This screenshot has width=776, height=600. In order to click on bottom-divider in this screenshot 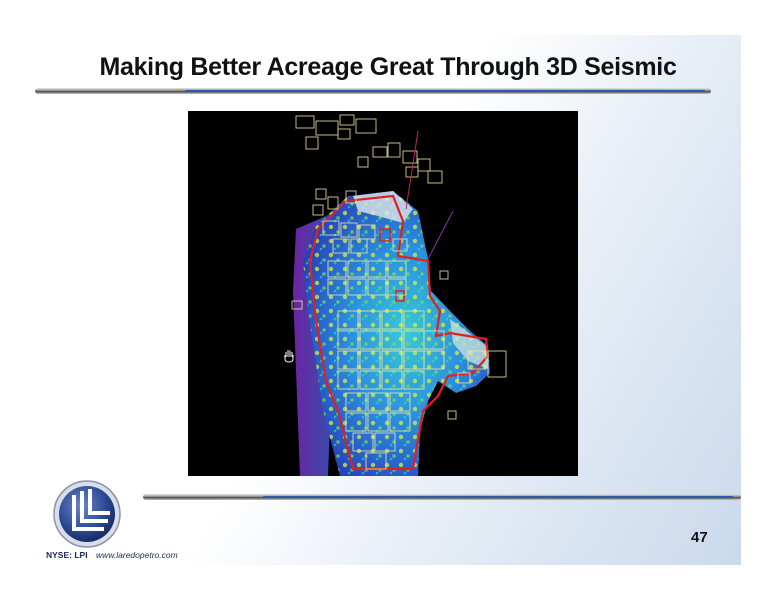, I will do `click(442, 497)`.